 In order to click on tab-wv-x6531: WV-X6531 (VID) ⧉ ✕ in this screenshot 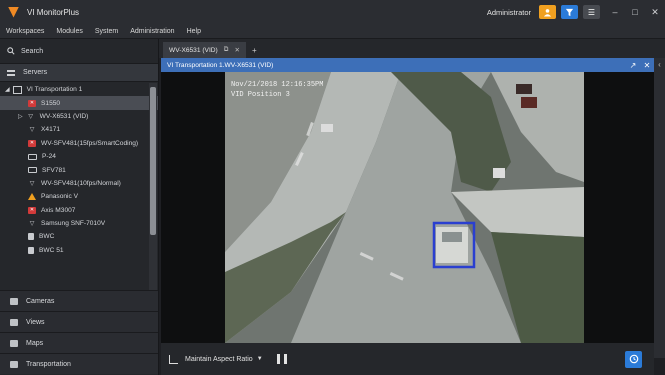, I will do `click(204, 50)`.